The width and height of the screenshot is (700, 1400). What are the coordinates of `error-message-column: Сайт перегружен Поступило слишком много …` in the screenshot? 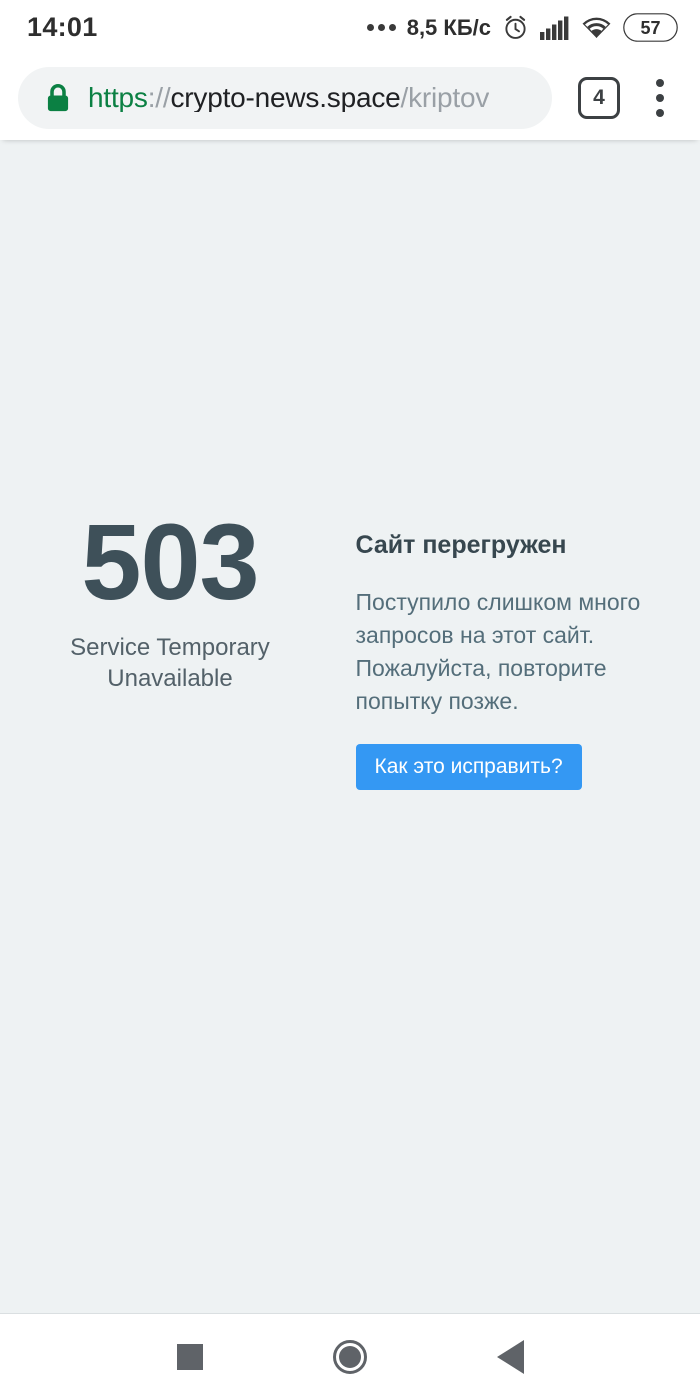 It's located at (468, 650).